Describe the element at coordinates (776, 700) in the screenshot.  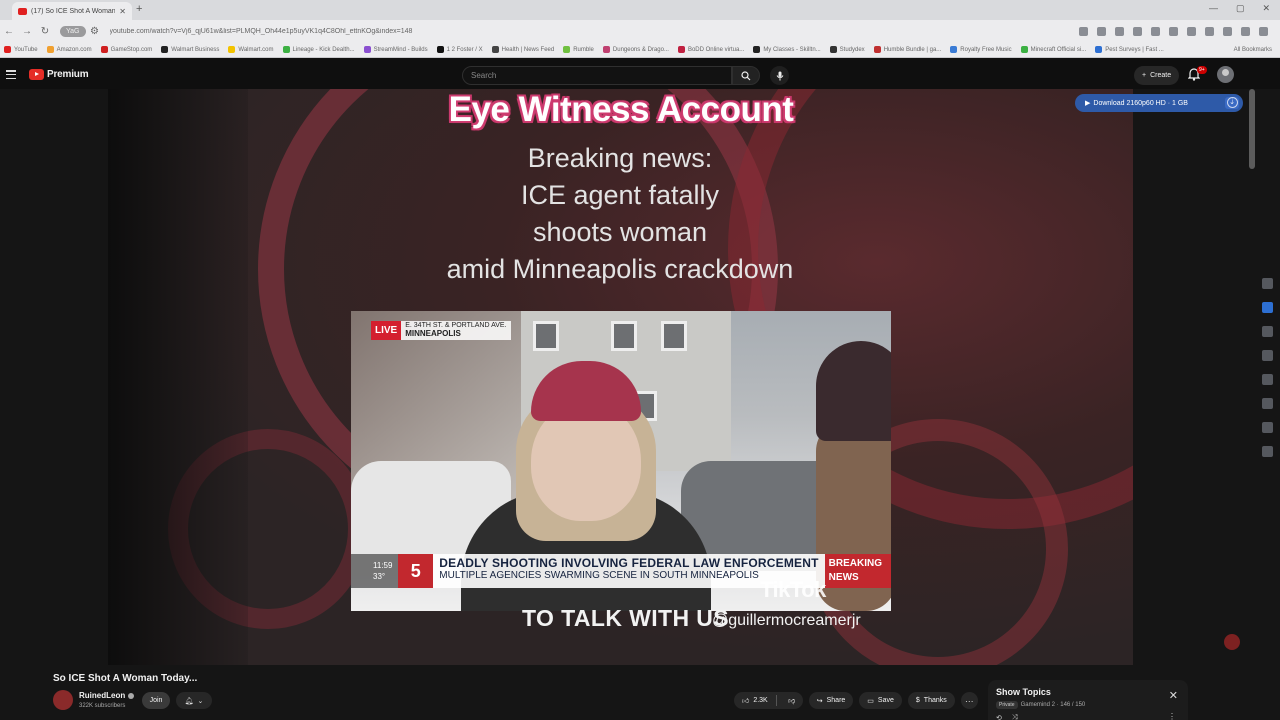
I see `divider` at that location.